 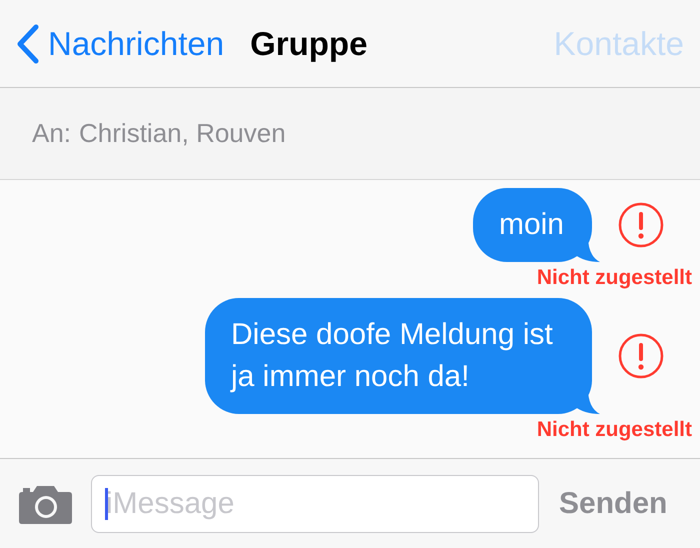 What do you see at coordinates (45, 504) in the screenshot?
I see `camera-icon` at bounding box center [45, 504].